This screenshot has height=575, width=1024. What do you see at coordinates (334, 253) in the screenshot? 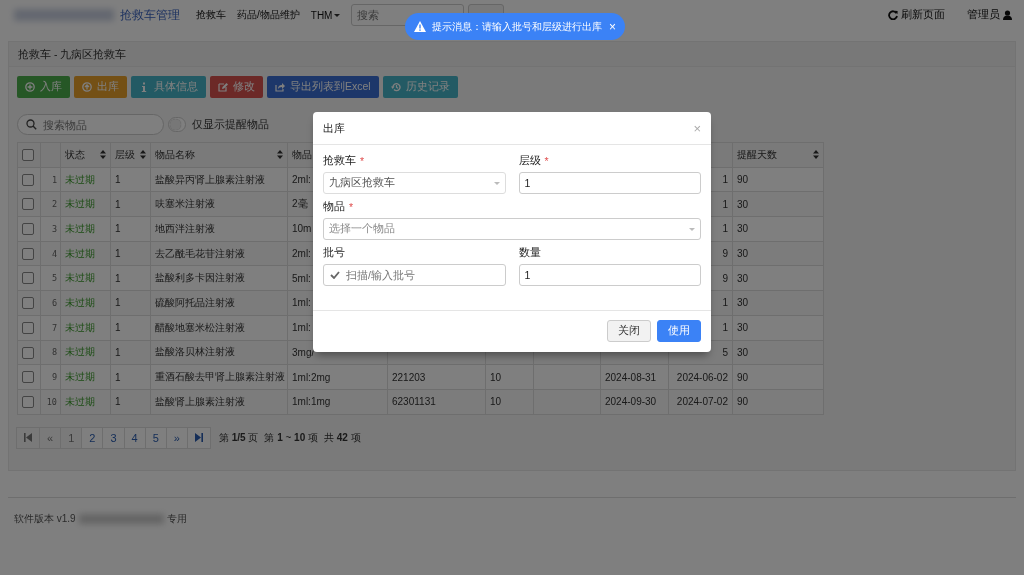
I see `field-label: 批号` at bounding box center [334, 253].